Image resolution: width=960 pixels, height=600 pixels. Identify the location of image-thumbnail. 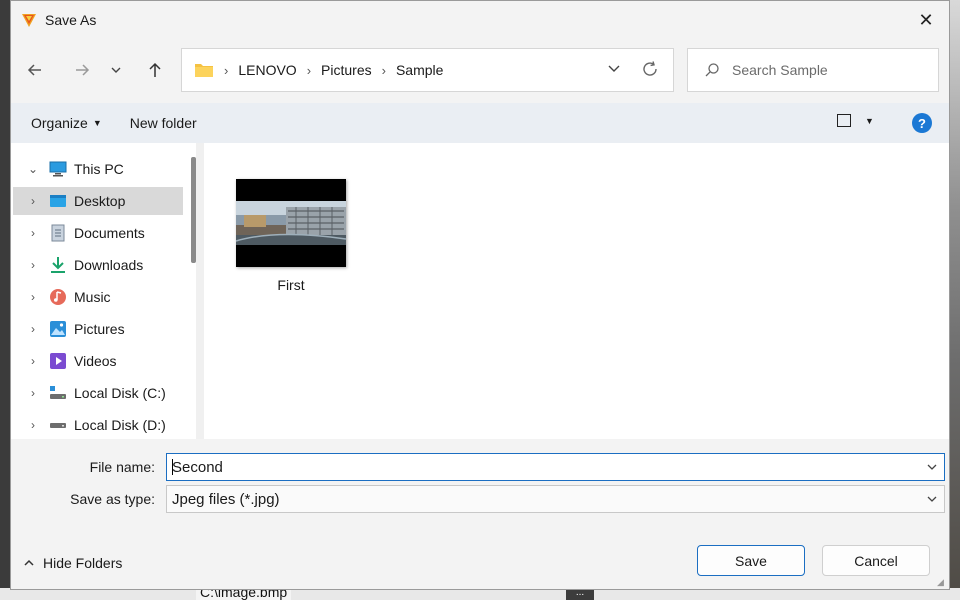
(291, 223).